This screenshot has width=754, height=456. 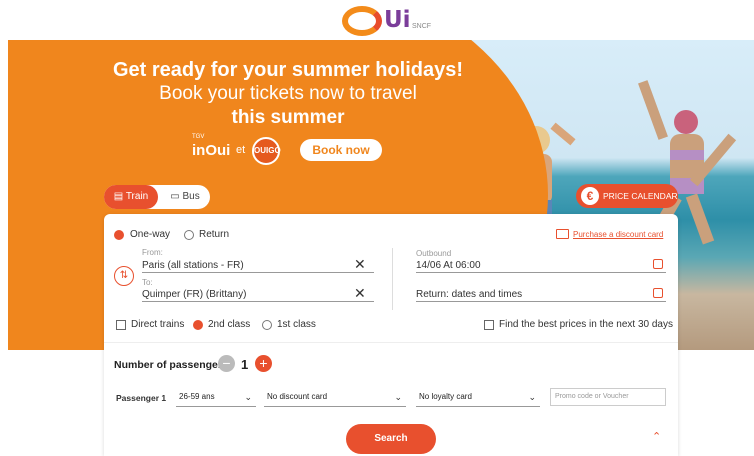 What do you see at coordinates (422, 26) in the screenshot?
I see `logo-sncf-text: SNCF` at bounding box center [422, 26].